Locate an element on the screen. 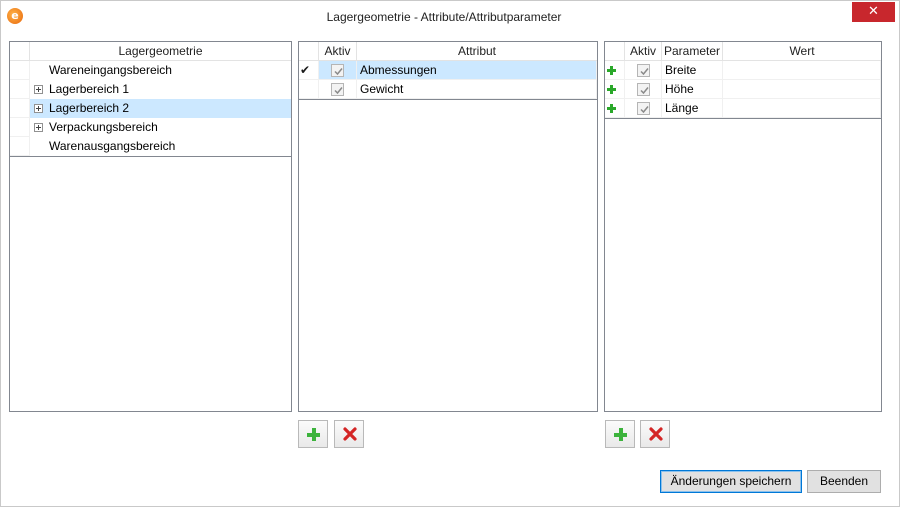  attribute-cell: Gewicht is located at coordinates (477, 89).